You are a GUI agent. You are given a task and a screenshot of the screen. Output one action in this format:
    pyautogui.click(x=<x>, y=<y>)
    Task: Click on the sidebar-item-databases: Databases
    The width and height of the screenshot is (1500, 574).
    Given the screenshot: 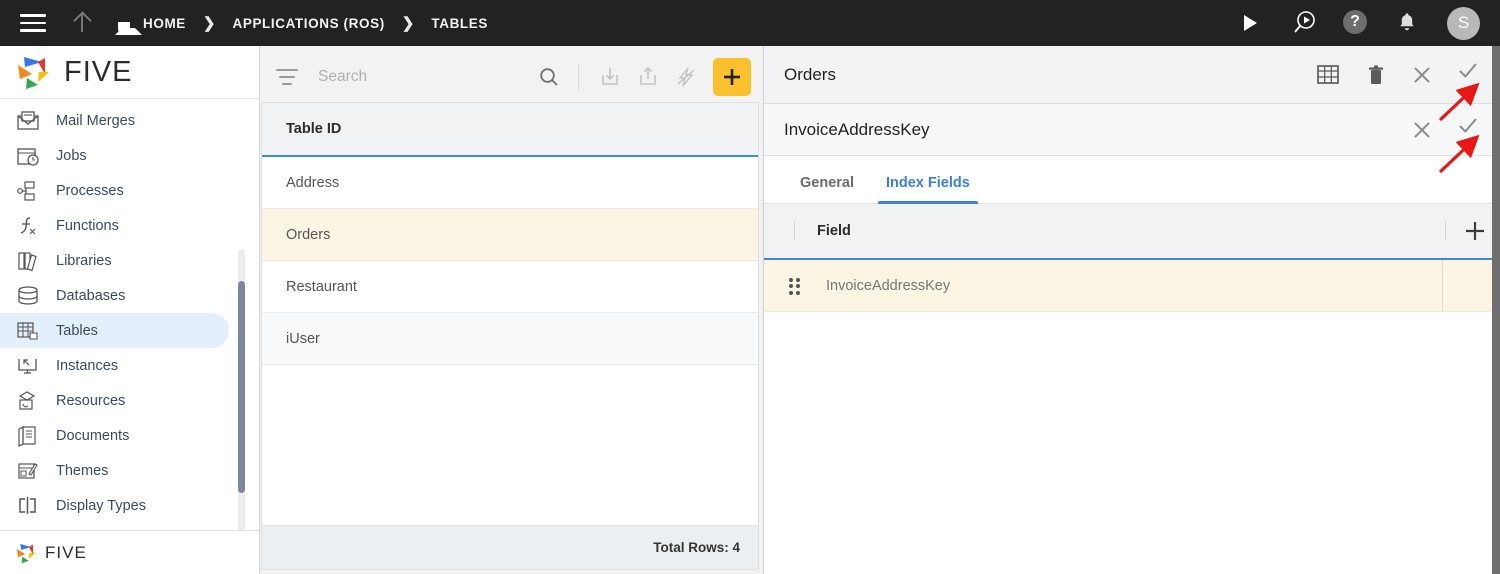 What is the action you would take?
    pyautogui.click(x=114, y=295)
    